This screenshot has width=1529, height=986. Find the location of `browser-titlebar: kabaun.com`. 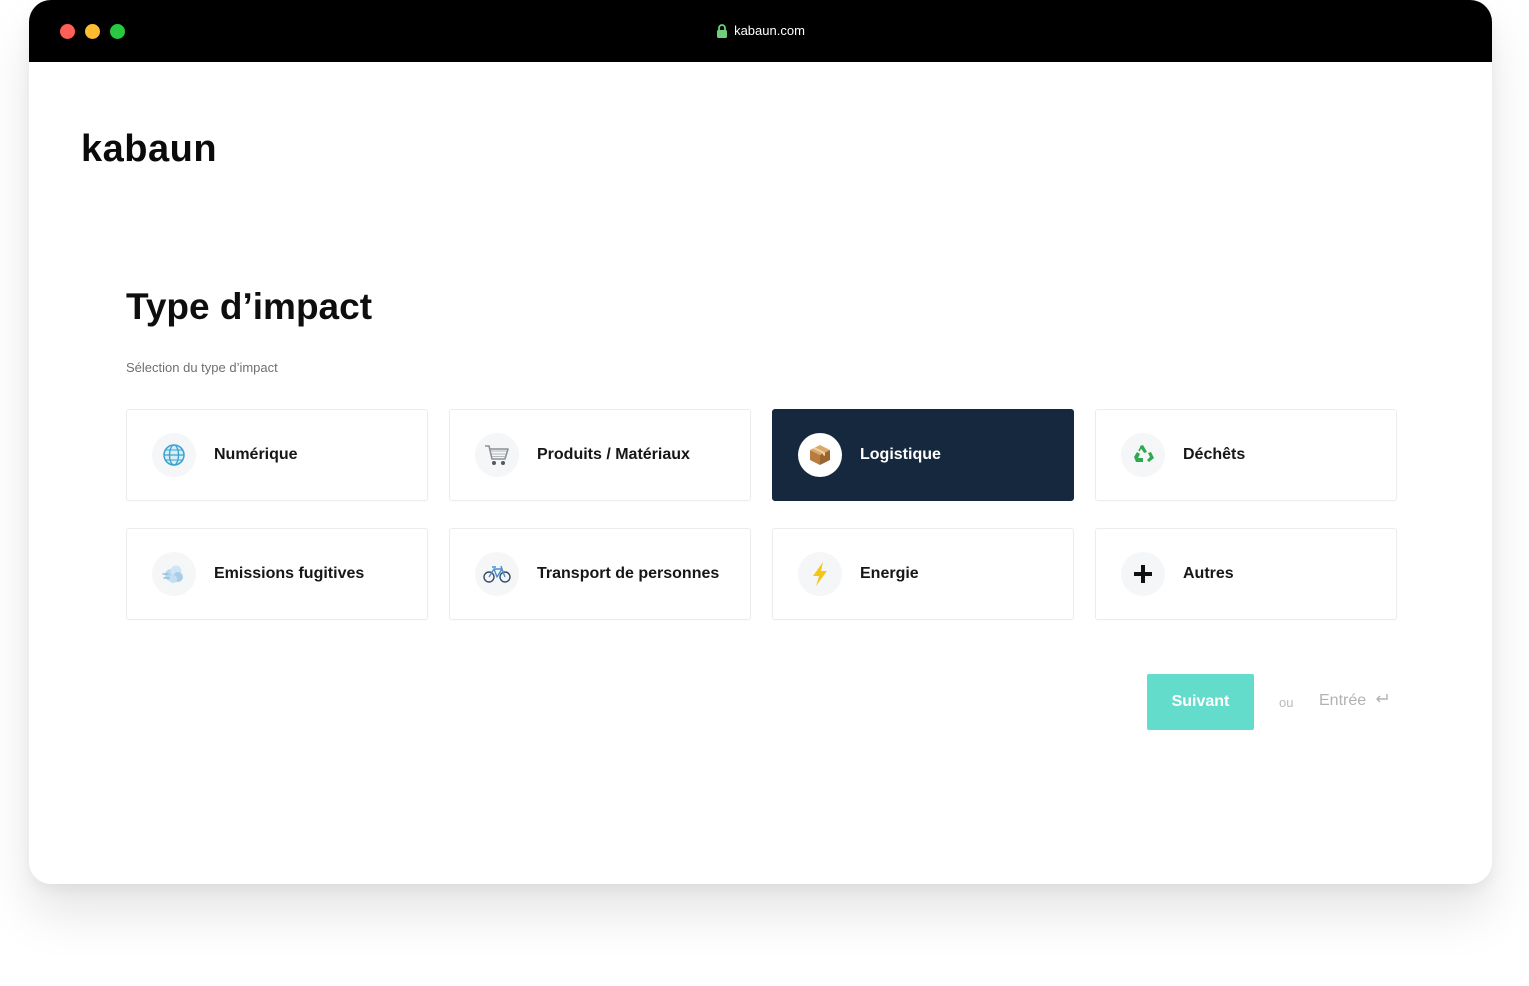

browser-titlebar: kabaun.com is located at coordinates (760, 31).